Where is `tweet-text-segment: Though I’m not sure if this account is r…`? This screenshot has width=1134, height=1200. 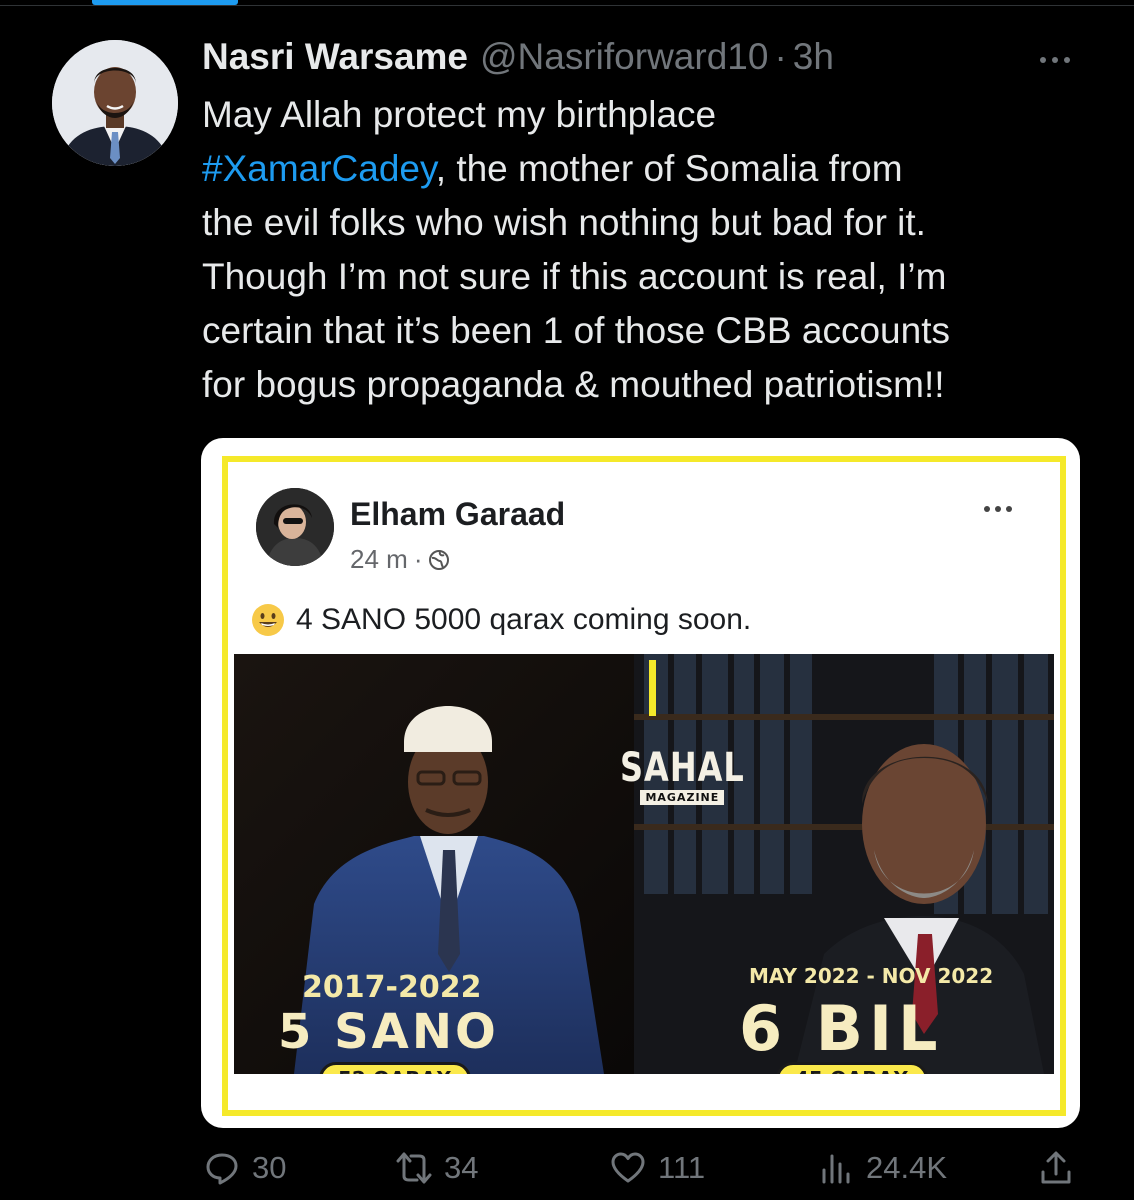 tweet-text-segment: Though I’m not sure if this account is r… is located at coordinates (574, 276).